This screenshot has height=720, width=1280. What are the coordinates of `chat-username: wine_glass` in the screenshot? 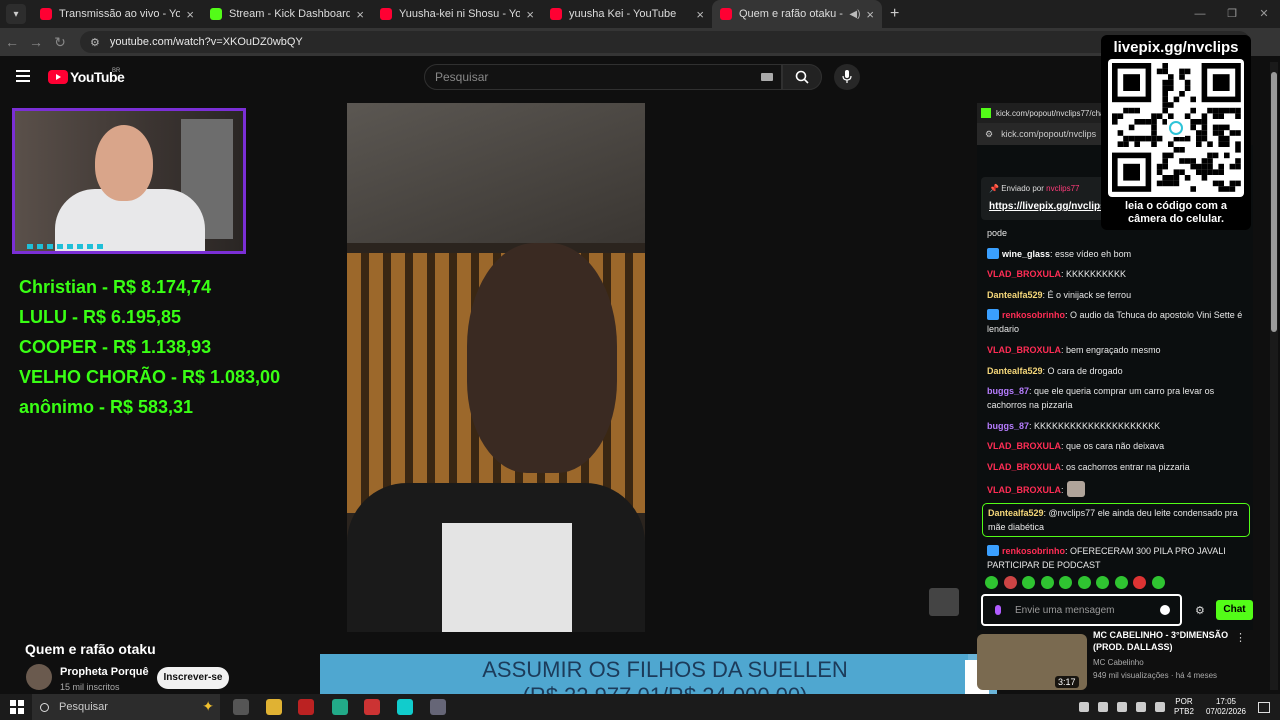 It's located at (1026, 254).